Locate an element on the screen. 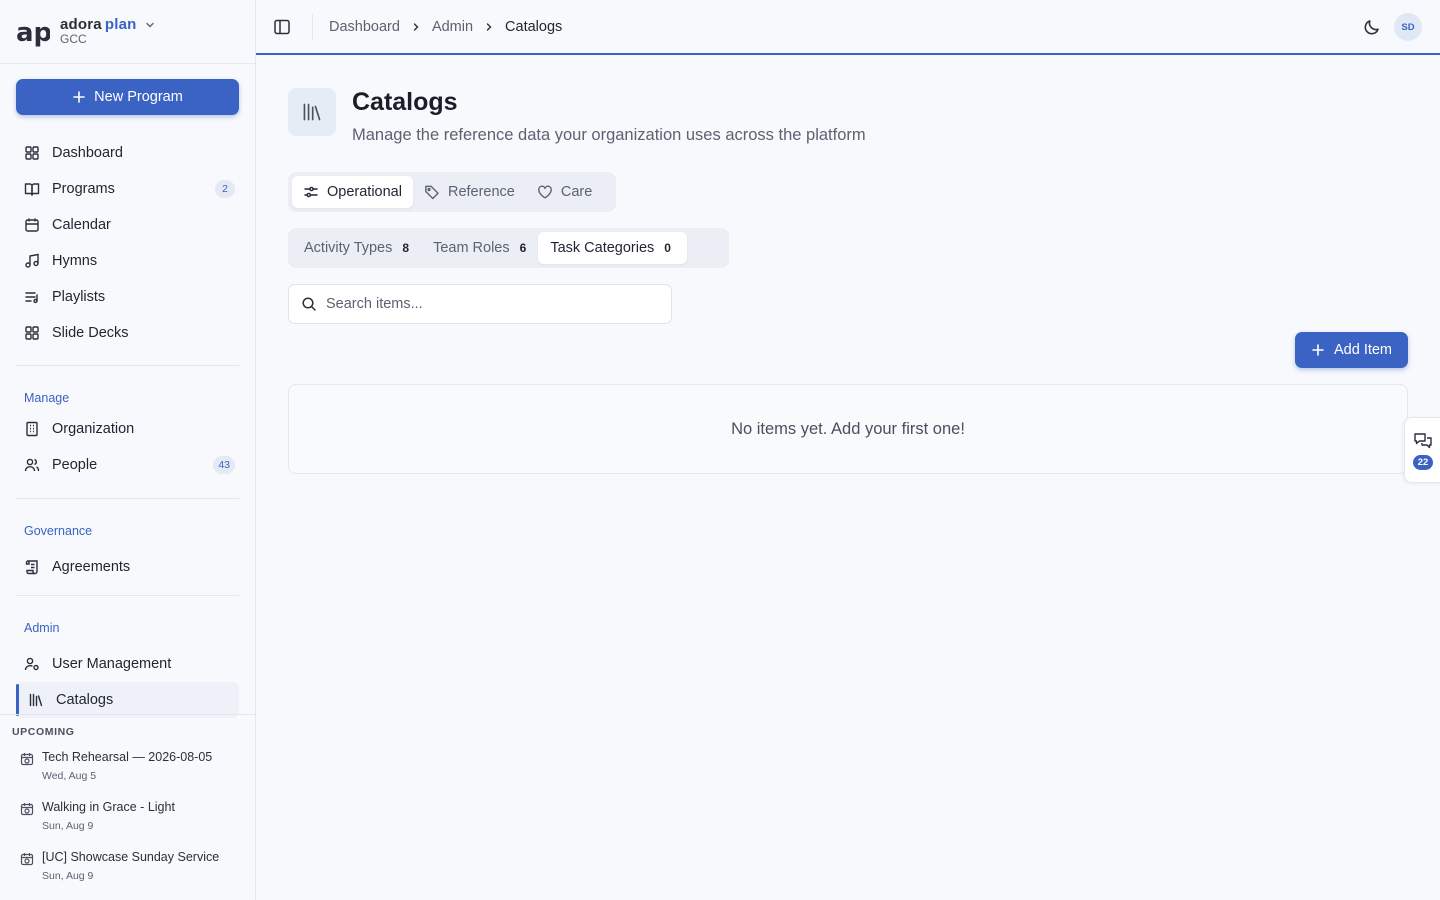 This screenshot has height=900, width=1440. sidebar-item-user-management: User Management is located at coordinates (127, 664).